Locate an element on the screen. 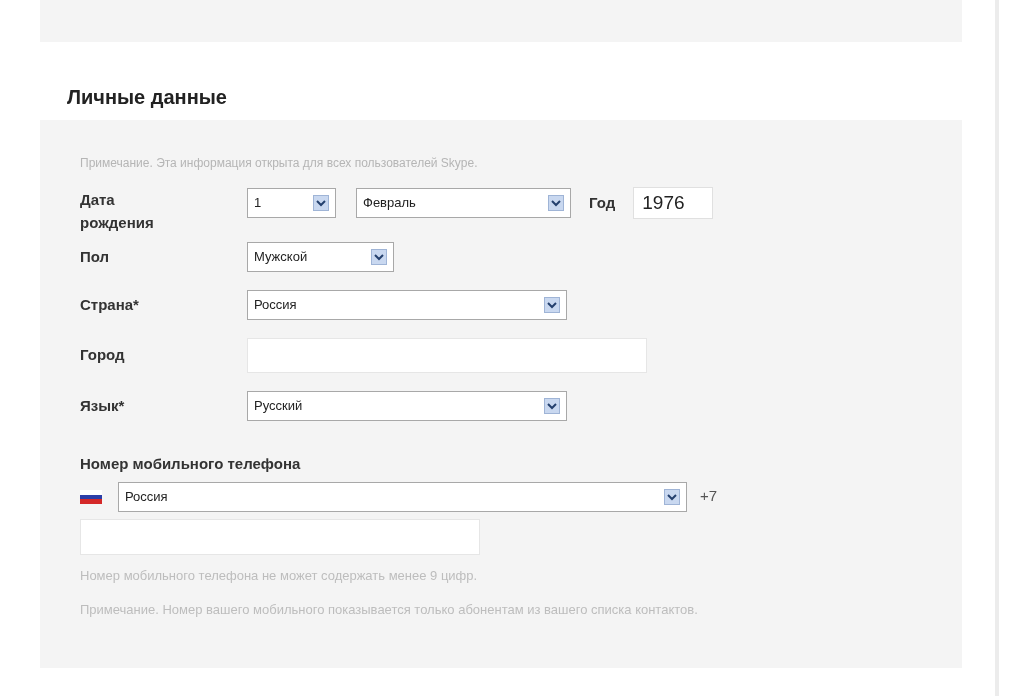 The width and height of the screenshot is (1024, 696). field-label: Год is located at coordinates (602, 202).